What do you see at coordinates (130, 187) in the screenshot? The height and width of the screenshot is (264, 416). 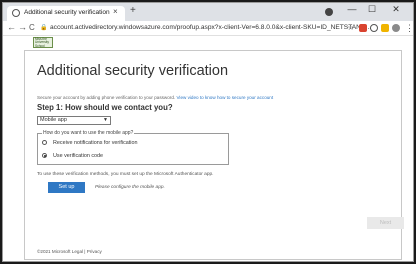 I see `setup-hint: Please configure the mobile app.` at bounding box center [130, 187].